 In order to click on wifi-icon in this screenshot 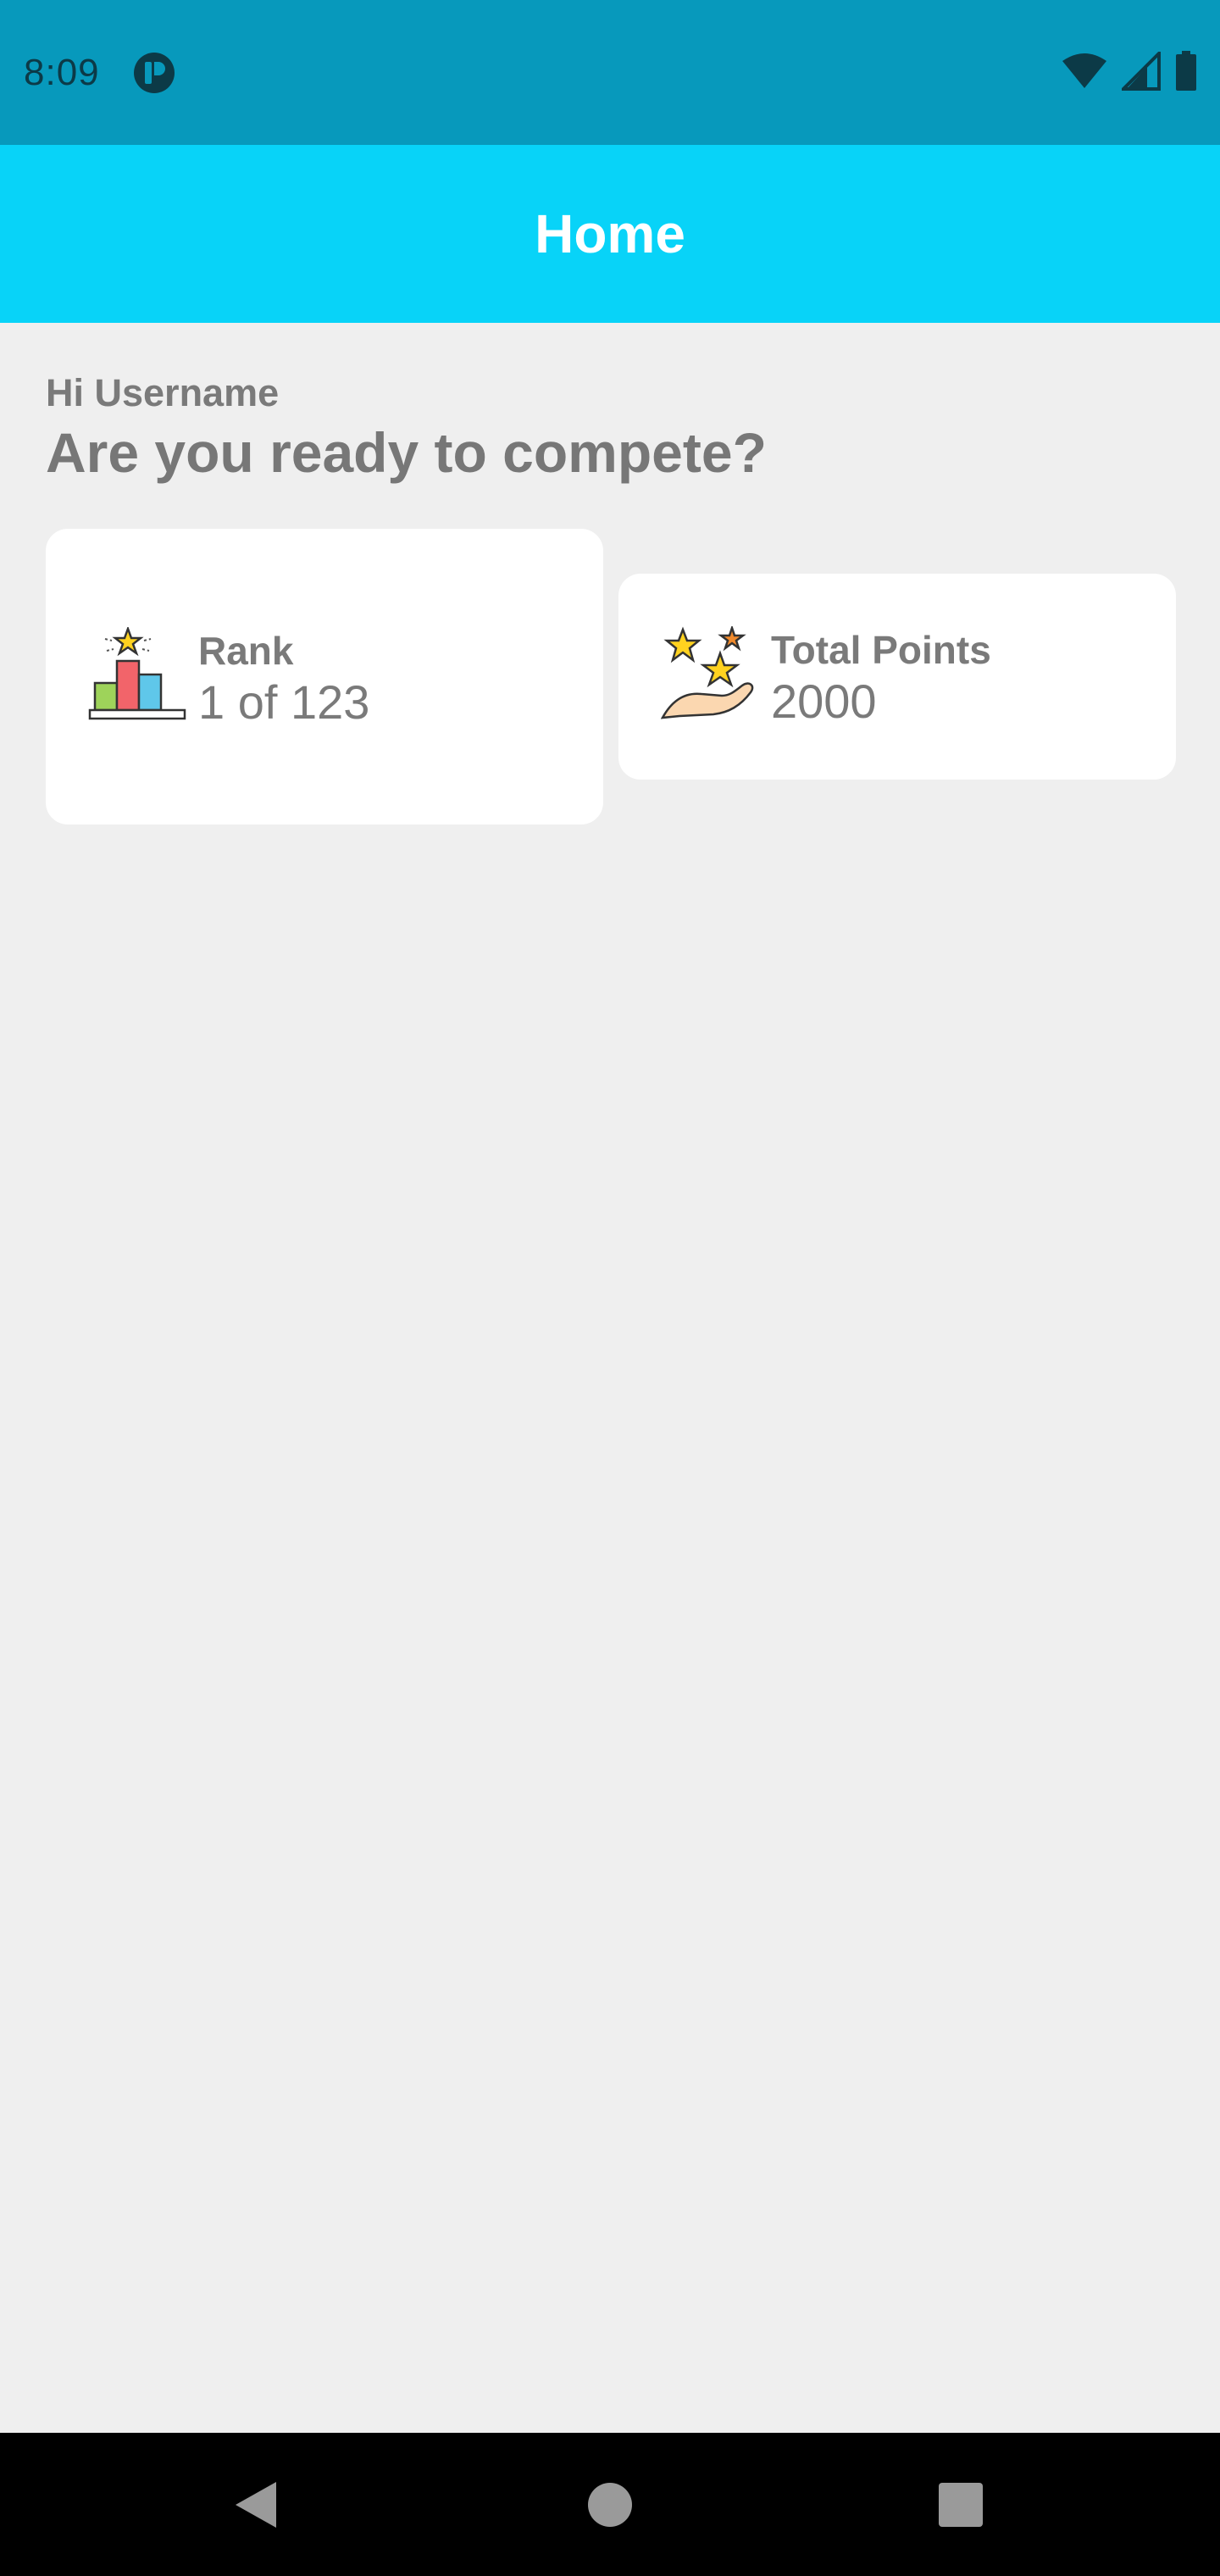, I will do `click(1084, 70)`.